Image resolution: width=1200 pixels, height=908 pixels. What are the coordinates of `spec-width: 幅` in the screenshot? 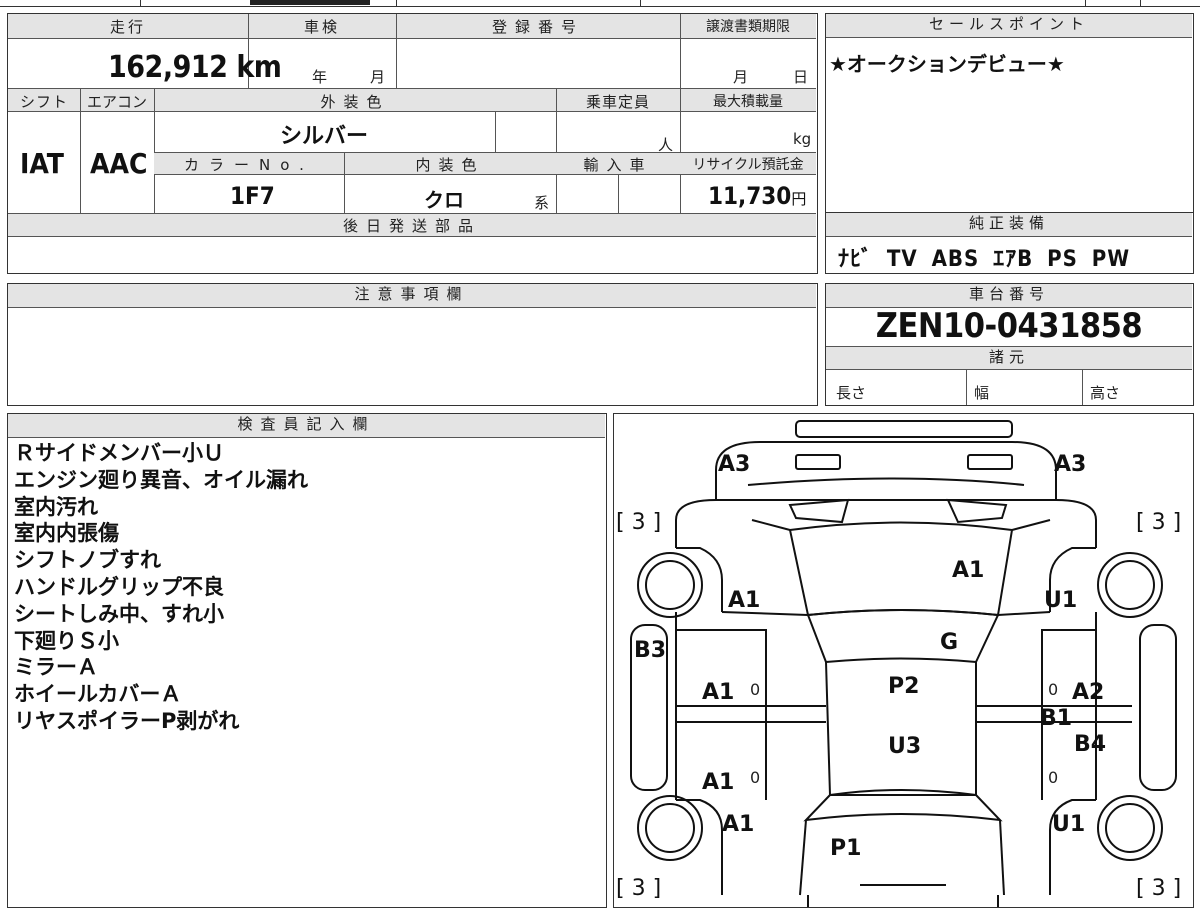 It's located at (982, 393).